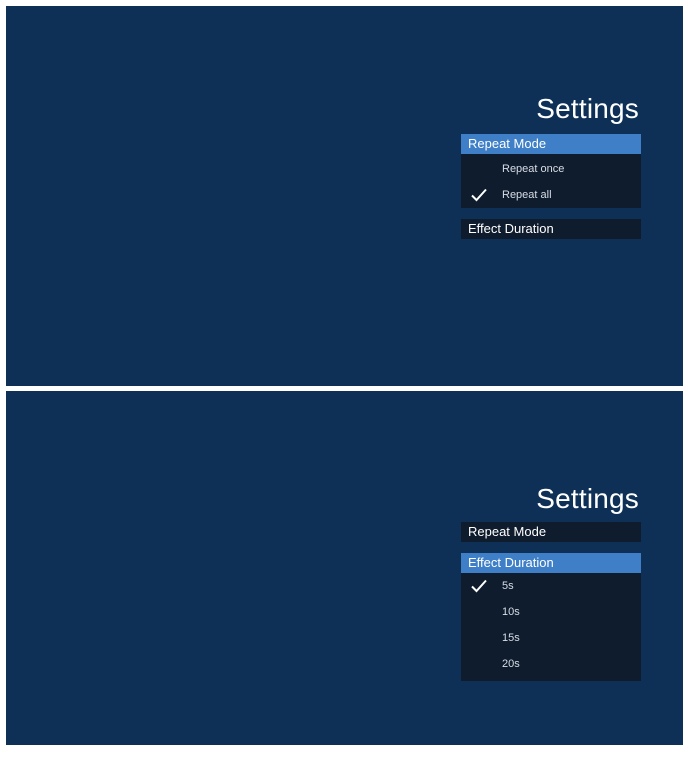  What do you see at coordinates (551, 612) in the screenshot?
I see `option-10s: 10s` at bounding box center [551, 612].